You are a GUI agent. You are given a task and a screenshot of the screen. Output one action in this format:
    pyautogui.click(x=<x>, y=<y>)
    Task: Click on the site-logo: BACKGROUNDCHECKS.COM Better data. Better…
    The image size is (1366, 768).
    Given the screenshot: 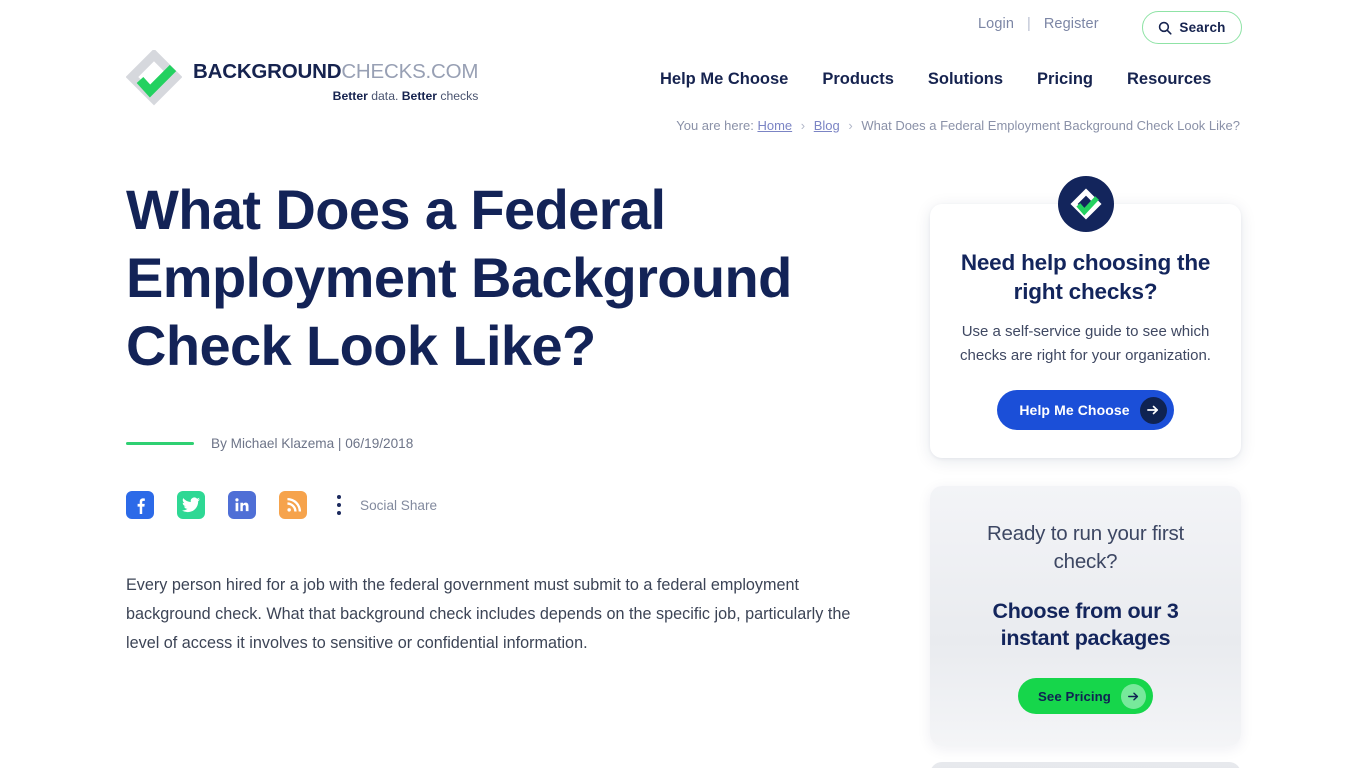 What is the action you would take?
    pyautogui.click(x=301, y=77)
    